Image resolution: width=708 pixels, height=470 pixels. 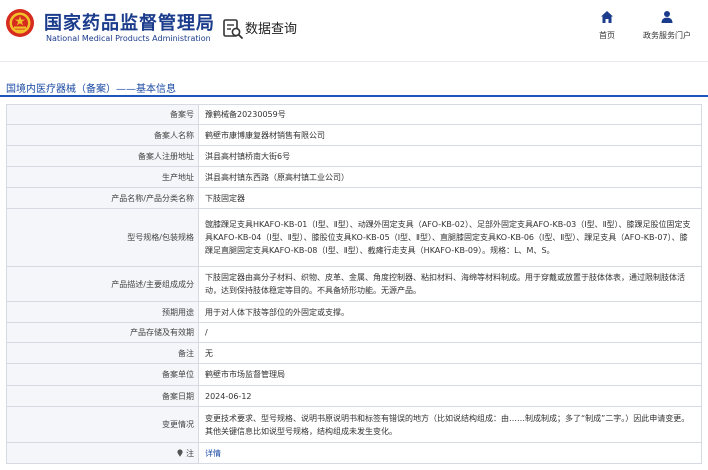 What do you see at coordinates (450, 453) in the screenshot?
I see `details-link: 详情` at bounding box center [450, 453].